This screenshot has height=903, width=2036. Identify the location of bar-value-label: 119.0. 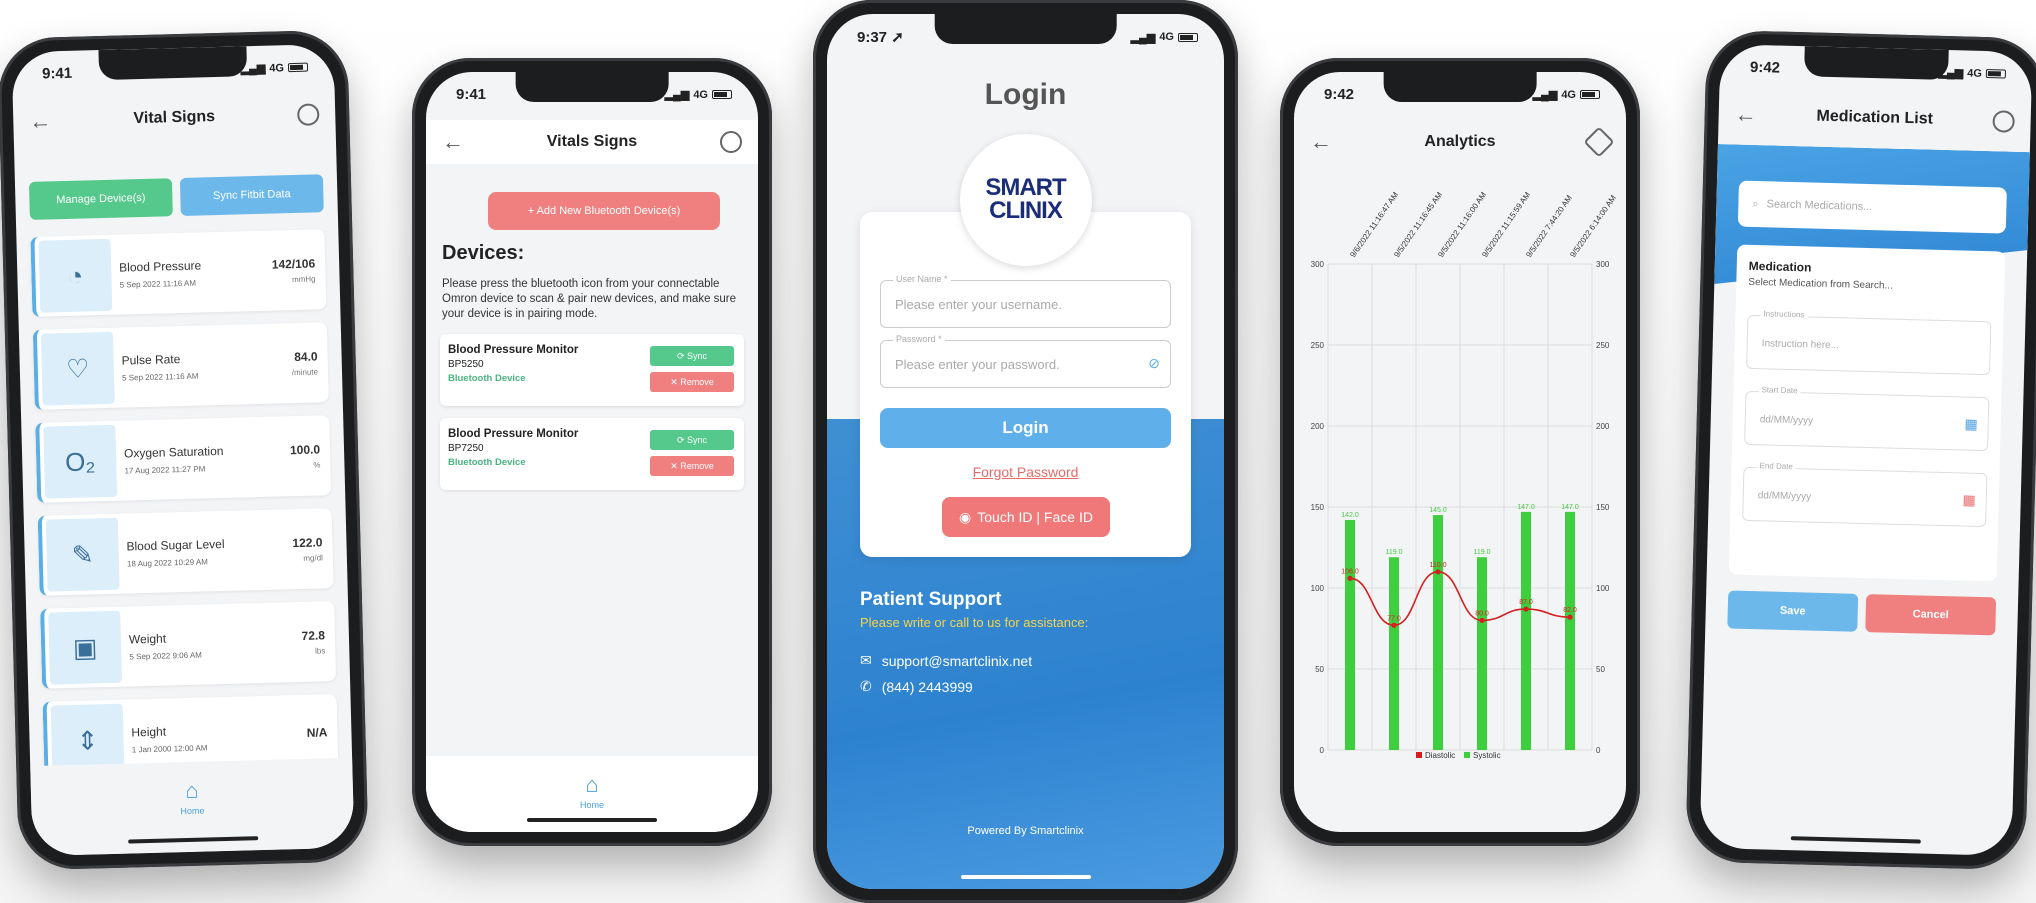
(1482, 552).